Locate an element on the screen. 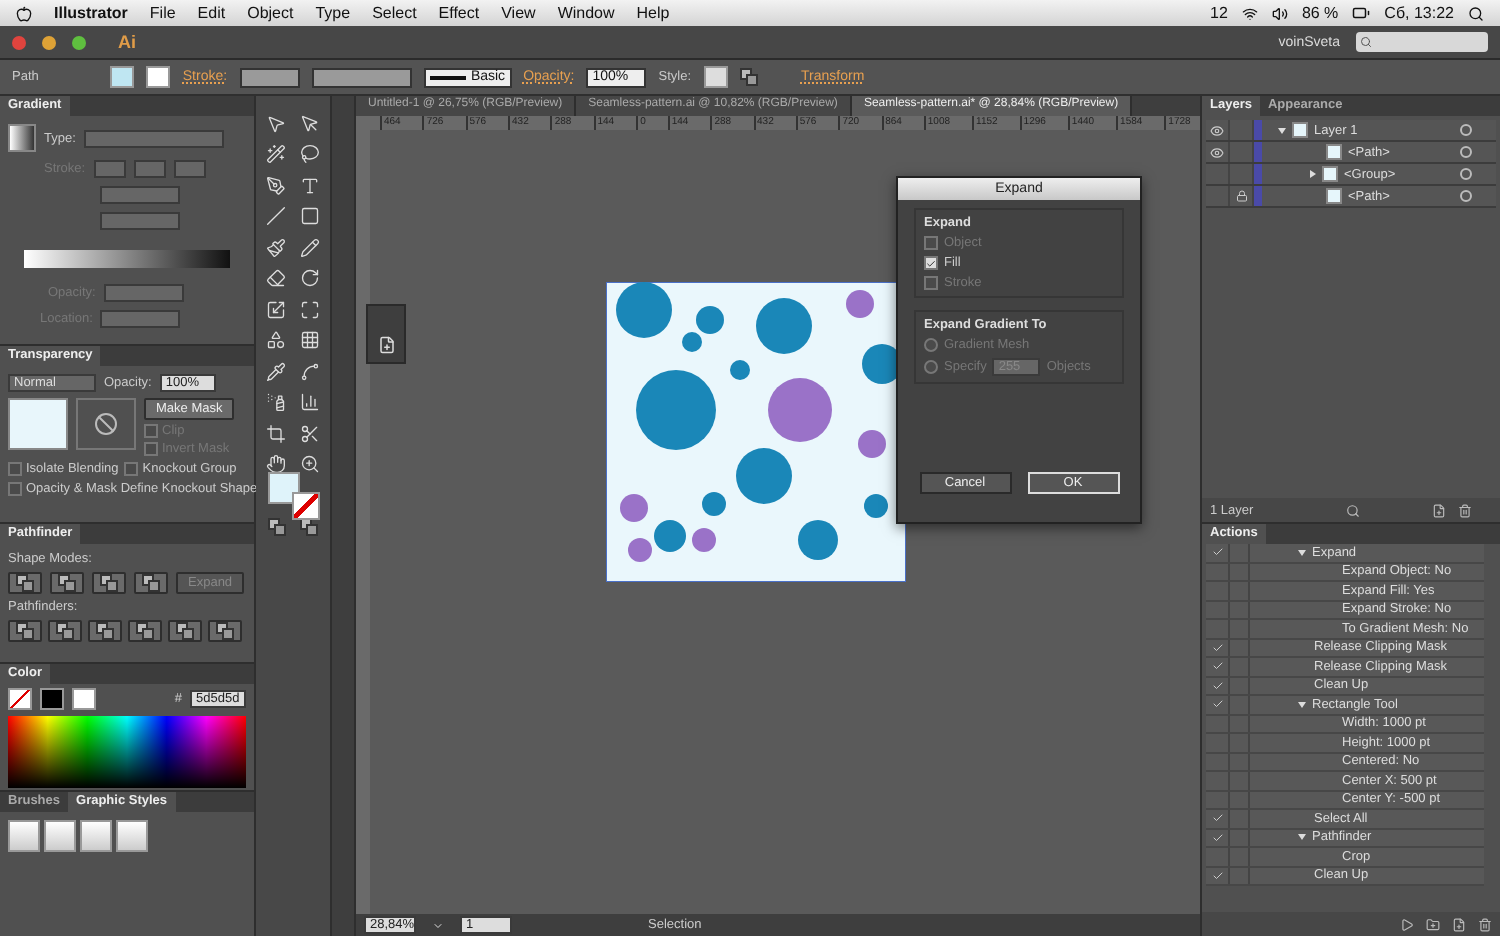 The image size is (1500, 936). blend-icon is located at coordinates (309, 371).